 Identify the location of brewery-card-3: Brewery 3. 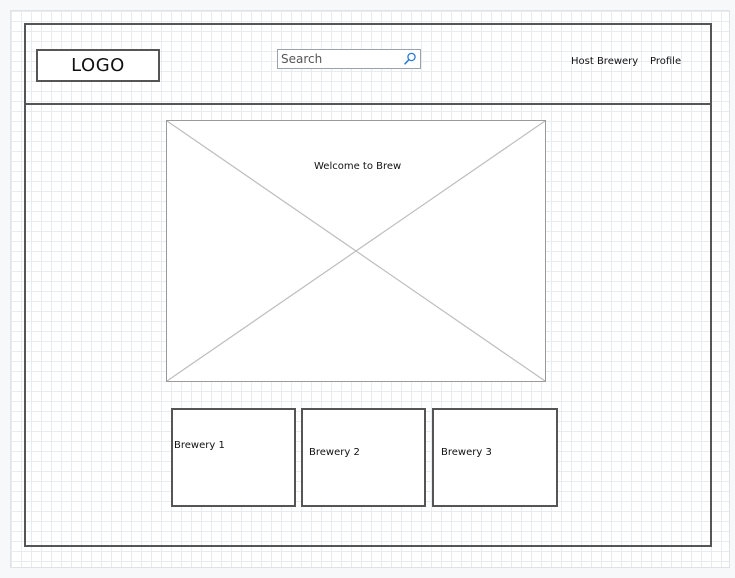
(495, 457).